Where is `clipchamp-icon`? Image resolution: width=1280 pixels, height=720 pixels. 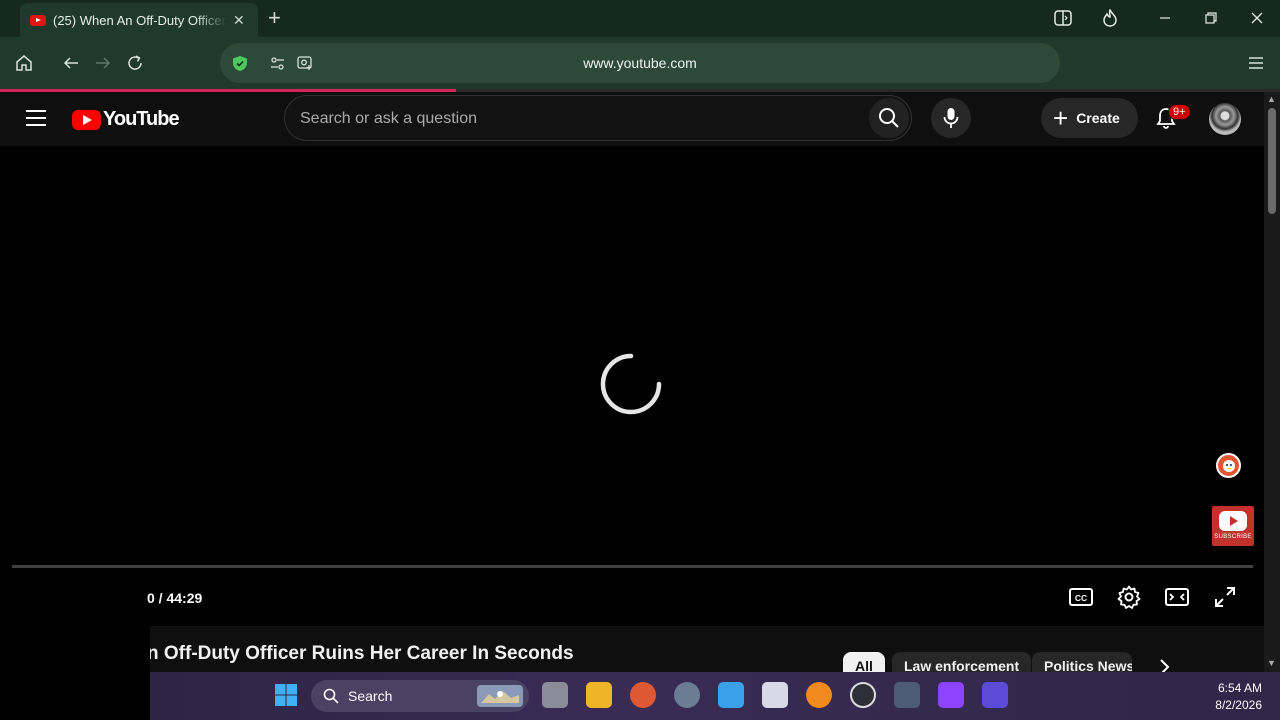 clipchamp-icon is located at coordinates (951, 695).